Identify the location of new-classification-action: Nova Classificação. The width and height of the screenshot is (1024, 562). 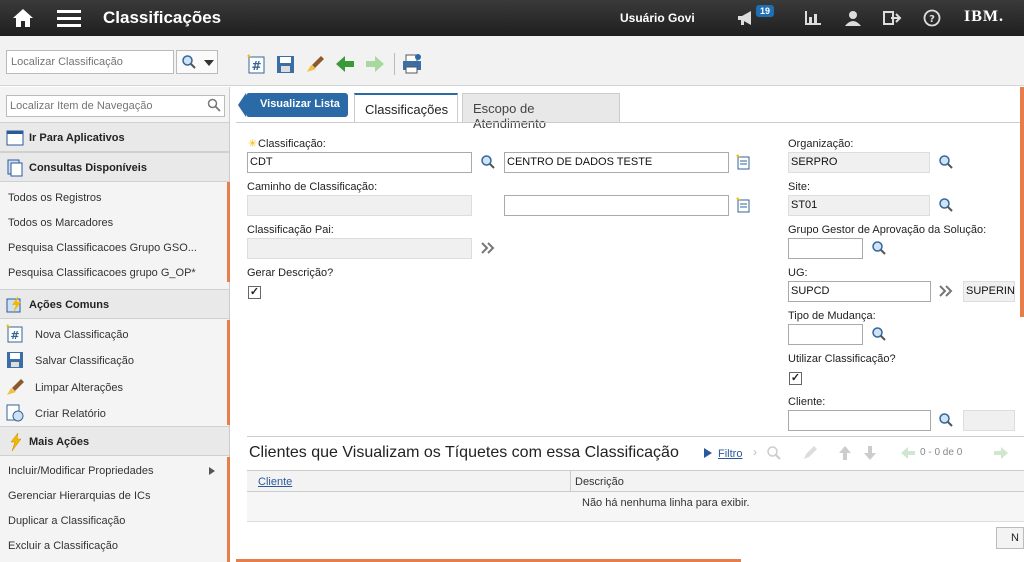
(82, 335).